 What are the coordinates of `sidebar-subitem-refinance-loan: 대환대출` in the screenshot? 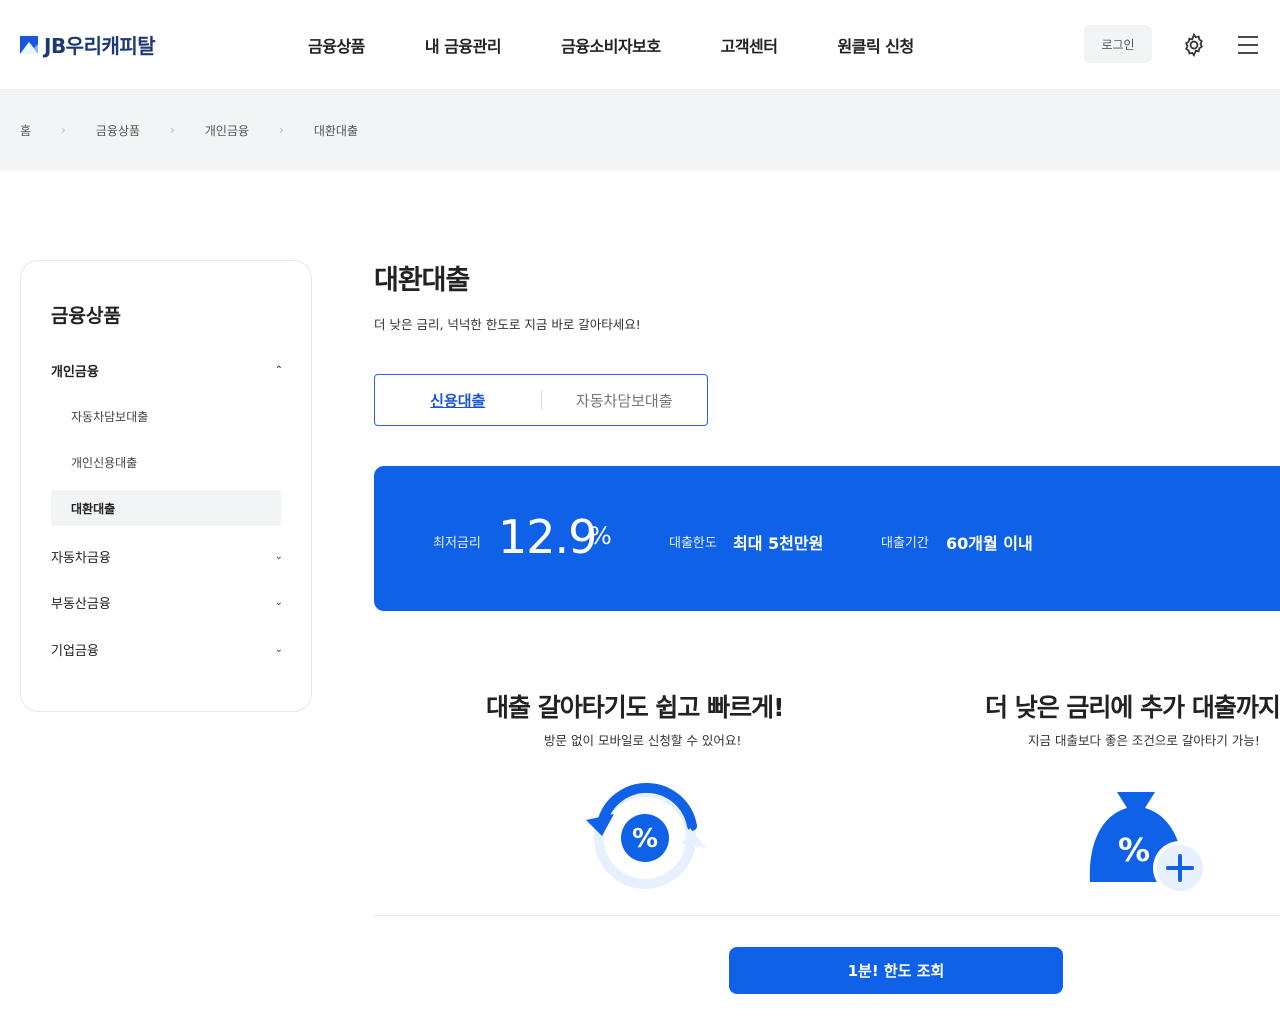 It's located at (166, 508).